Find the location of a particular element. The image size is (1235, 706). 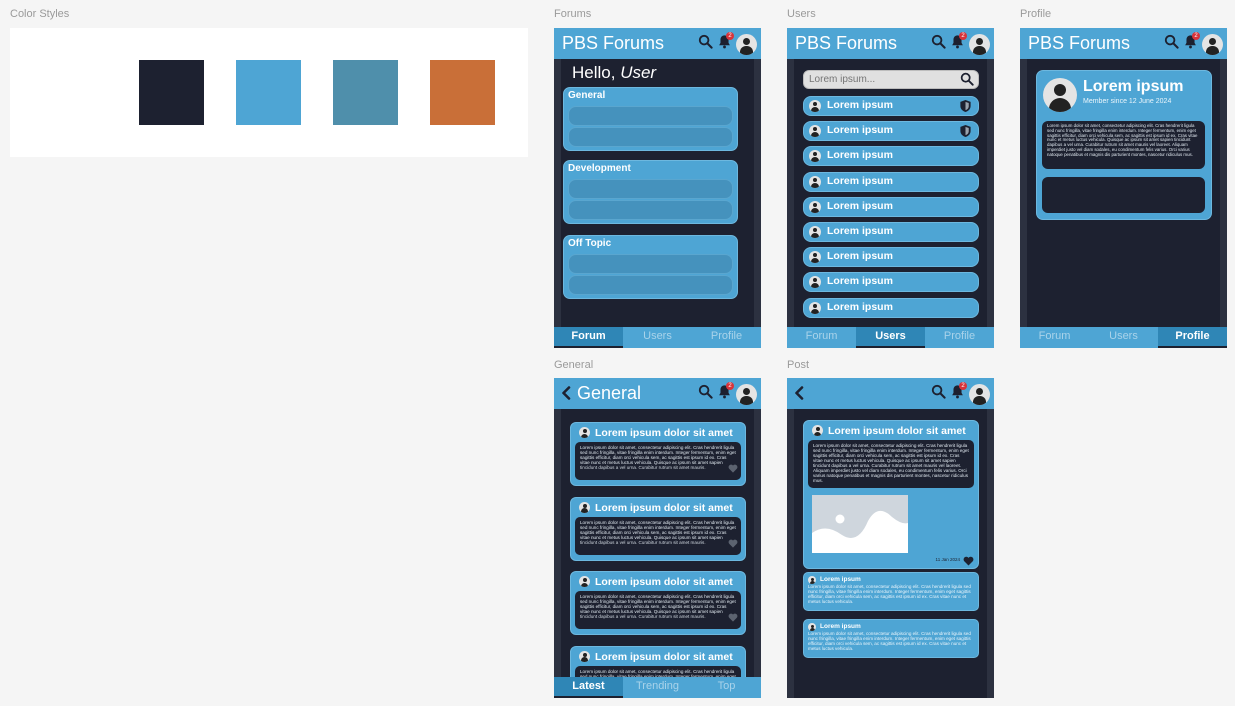

tab-trending: Trending is located at coordinates (657, 687).